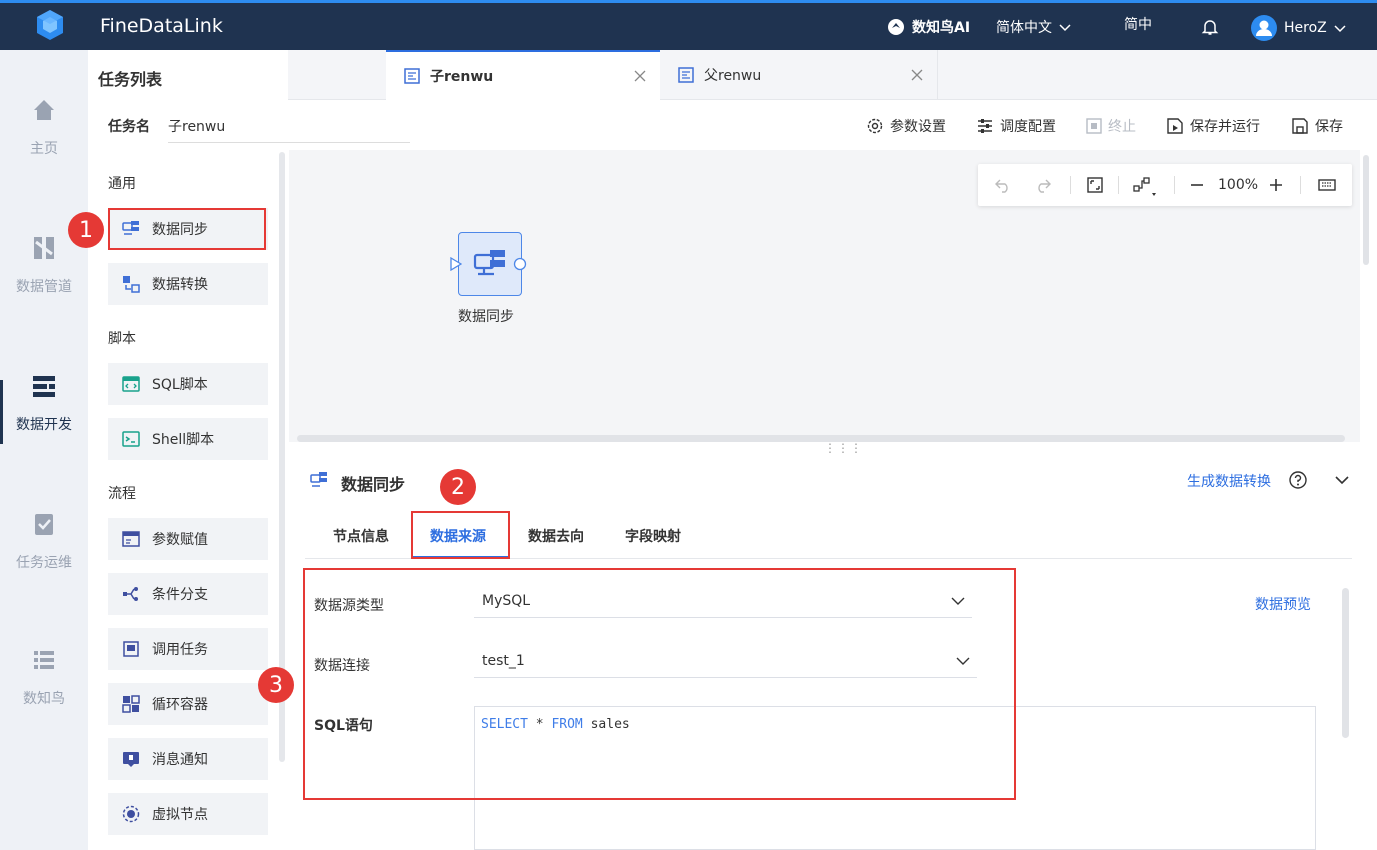  What do you see at coordinates (180, 385) in the screenshot?
I see `node-label: SQL脚本` at bounding box center [180, 385].